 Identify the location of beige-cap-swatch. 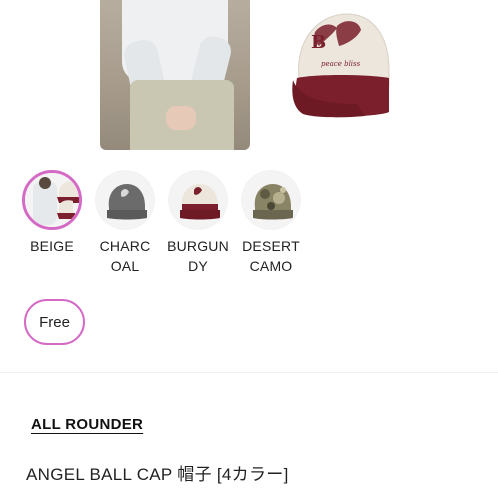
(52, 200).